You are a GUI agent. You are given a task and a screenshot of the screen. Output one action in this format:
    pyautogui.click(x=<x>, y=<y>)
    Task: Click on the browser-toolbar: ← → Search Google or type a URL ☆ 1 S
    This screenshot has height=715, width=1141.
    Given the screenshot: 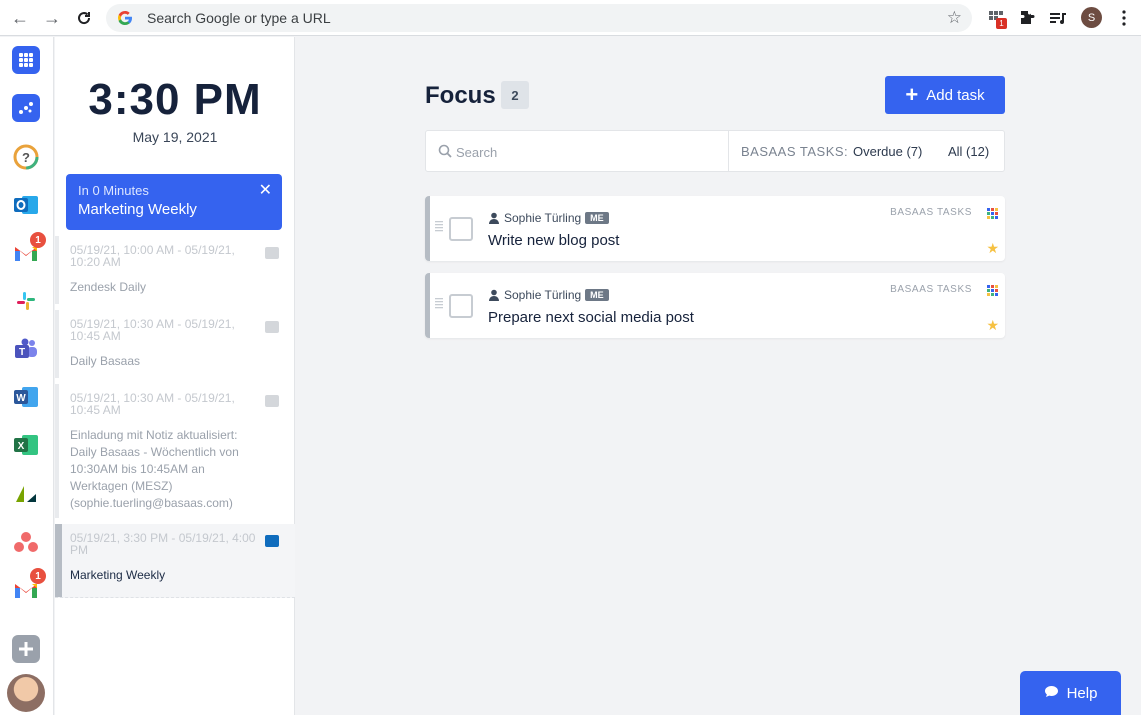 What is the action you would take?
    pyautogui.click(x=570, y=18)
    